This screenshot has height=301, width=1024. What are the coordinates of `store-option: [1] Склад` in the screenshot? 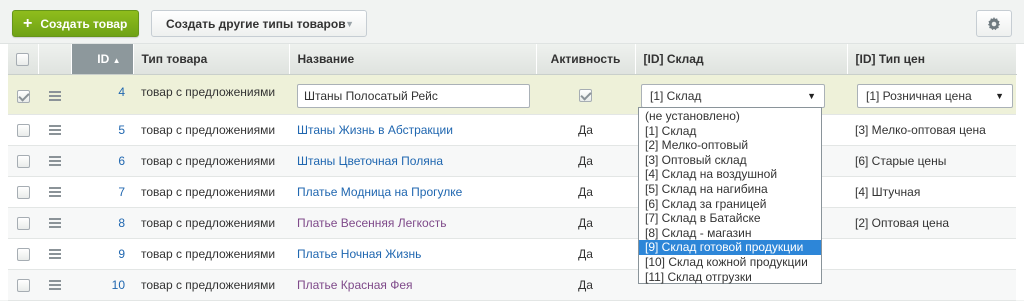 It's located at (730, 131).